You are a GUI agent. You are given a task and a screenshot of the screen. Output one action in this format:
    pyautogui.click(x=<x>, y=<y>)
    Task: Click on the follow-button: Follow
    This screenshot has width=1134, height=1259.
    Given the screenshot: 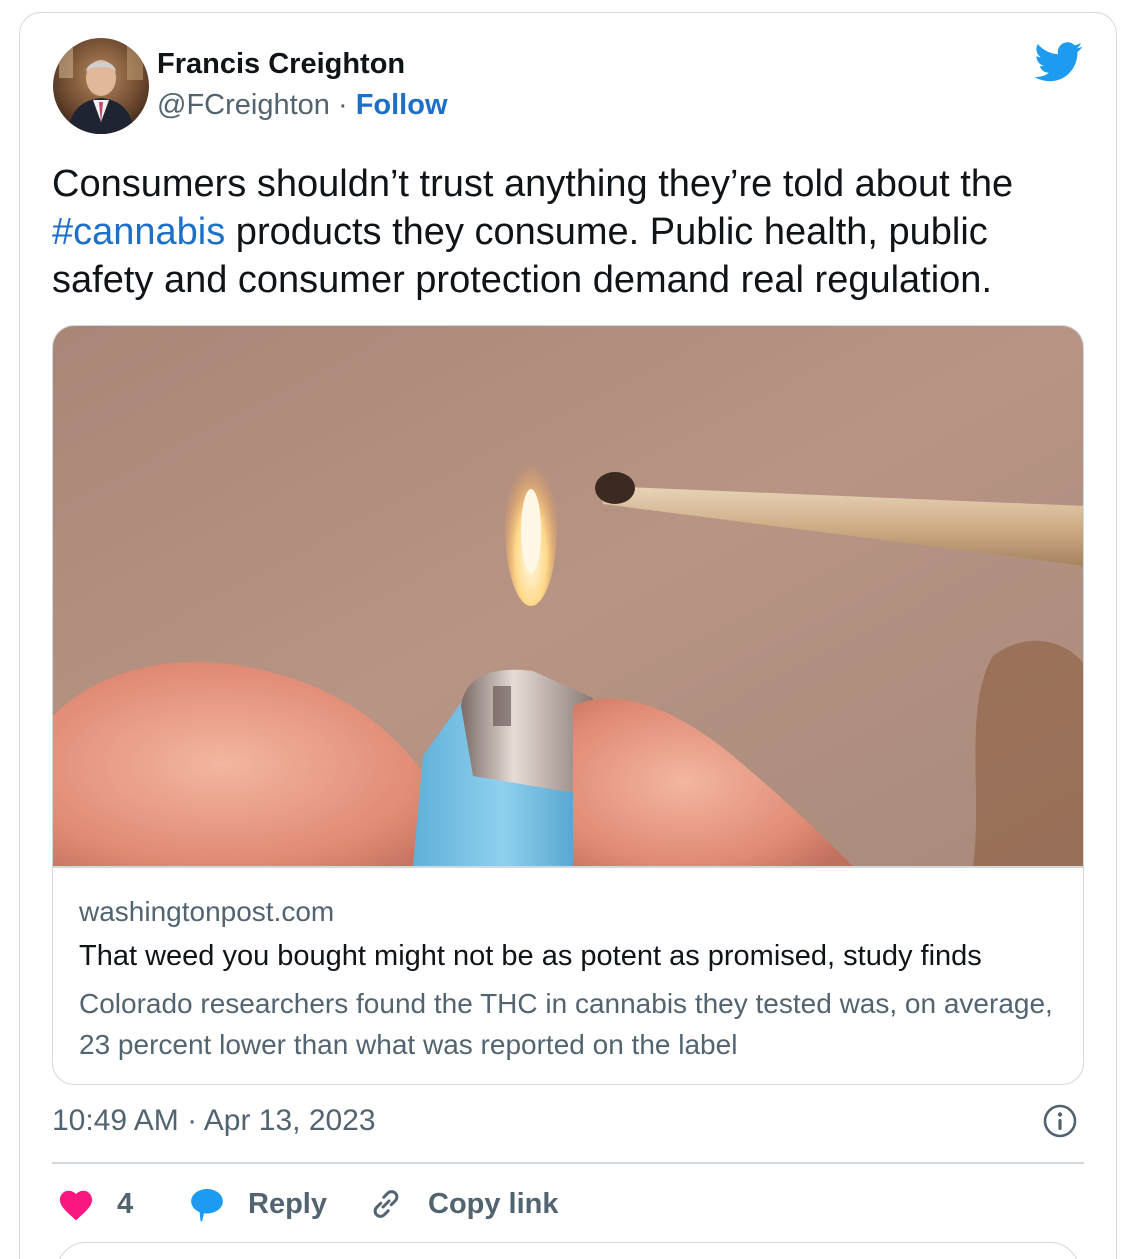 What is the action you would take?
    pyautogui.click(x=402, y=105)
    